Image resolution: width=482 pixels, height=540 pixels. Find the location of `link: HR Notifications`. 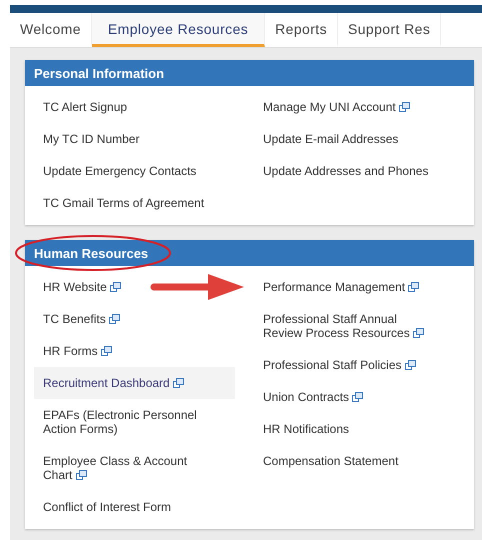

link: HR Notifications is located at coordinates (306, 429).